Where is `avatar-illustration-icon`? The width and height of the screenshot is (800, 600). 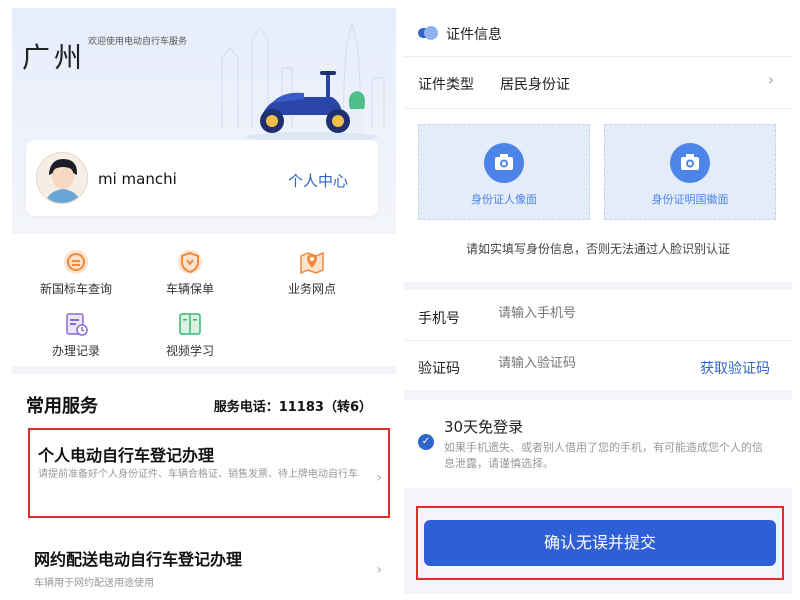 avatar-illustration-icon is located at coordinates (62, 178).